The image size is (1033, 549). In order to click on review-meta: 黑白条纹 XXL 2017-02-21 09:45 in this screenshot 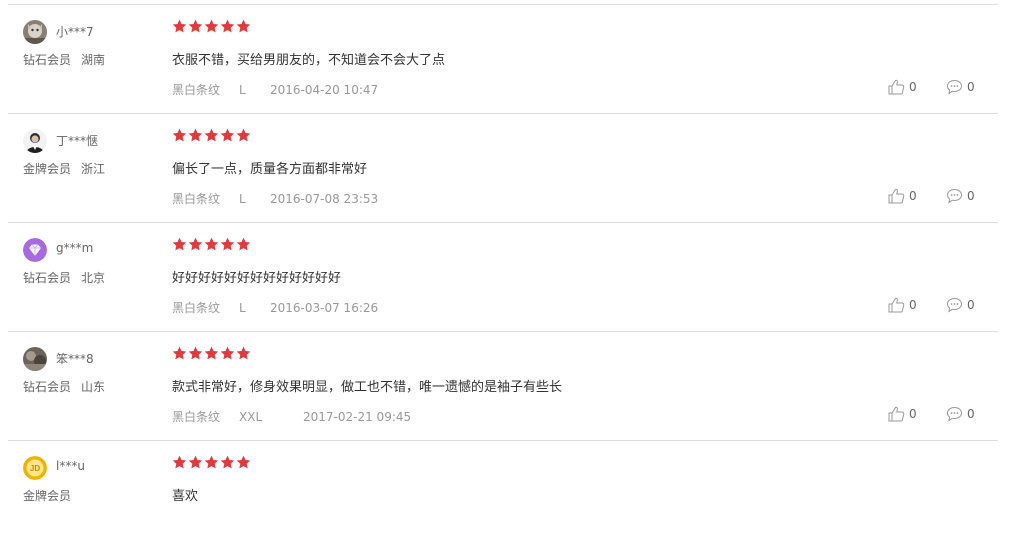, I will do `click(291, 416)`.